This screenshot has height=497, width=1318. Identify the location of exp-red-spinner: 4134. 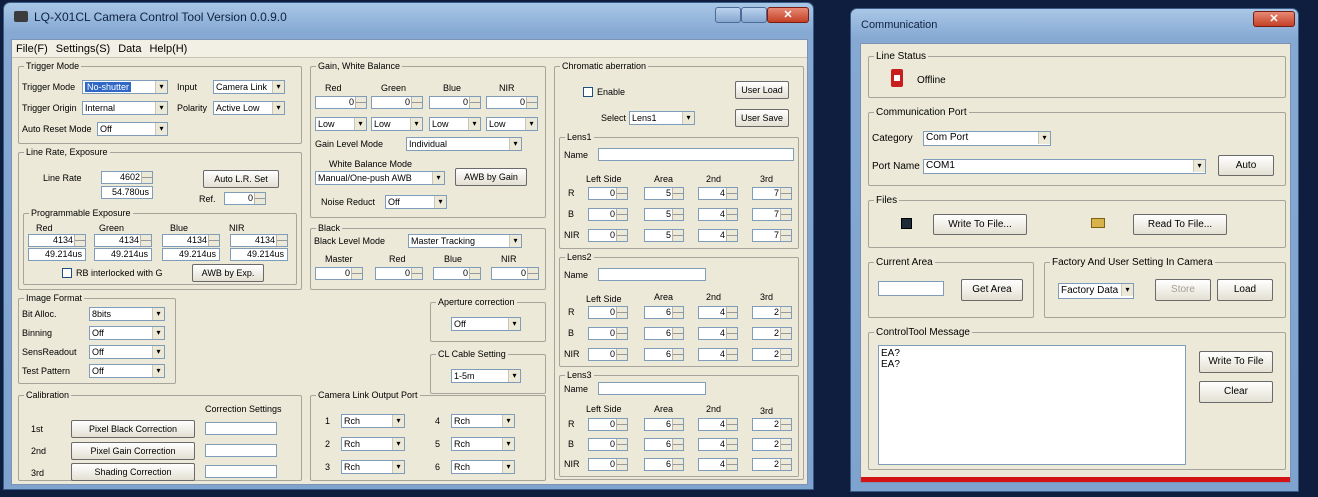
(57, 240).